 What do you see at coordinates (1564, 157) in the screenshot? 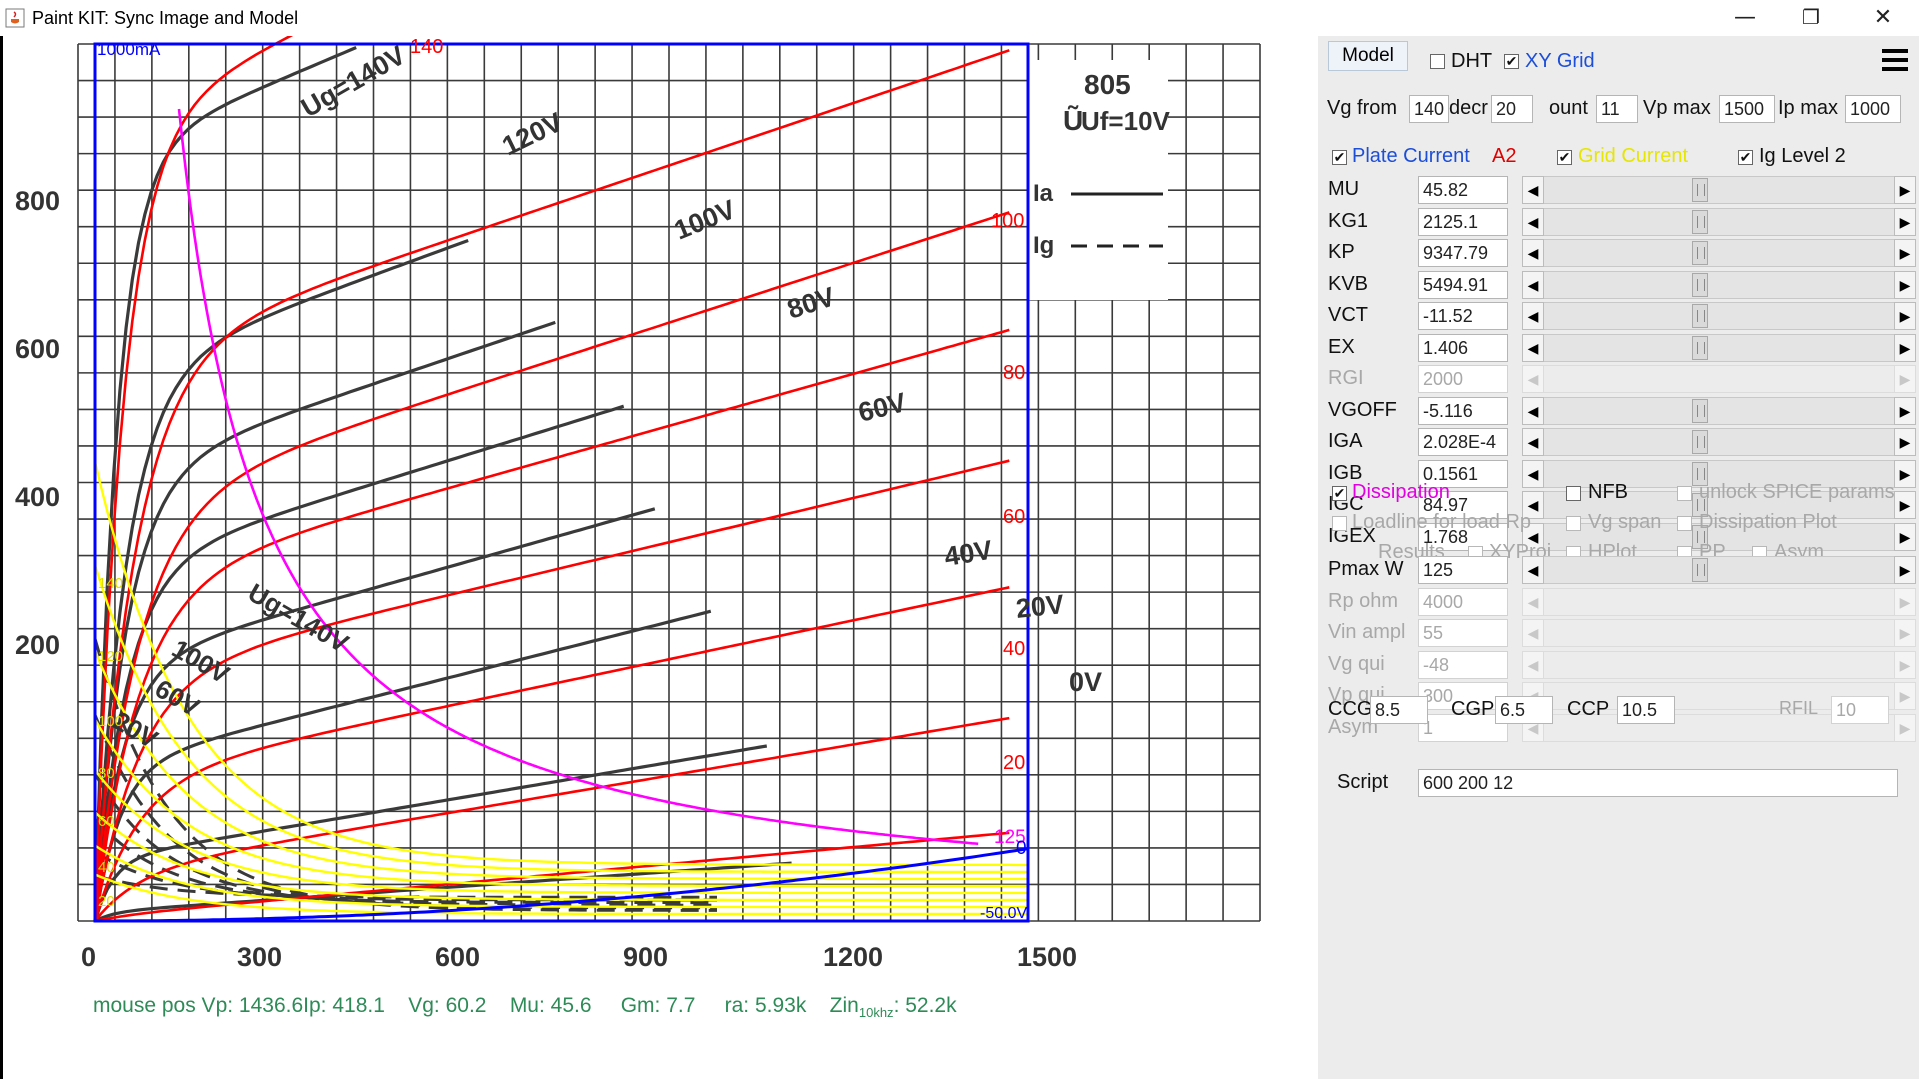
I see `grid-current-checkbox: ✔` at bounding box center [1564, 157].